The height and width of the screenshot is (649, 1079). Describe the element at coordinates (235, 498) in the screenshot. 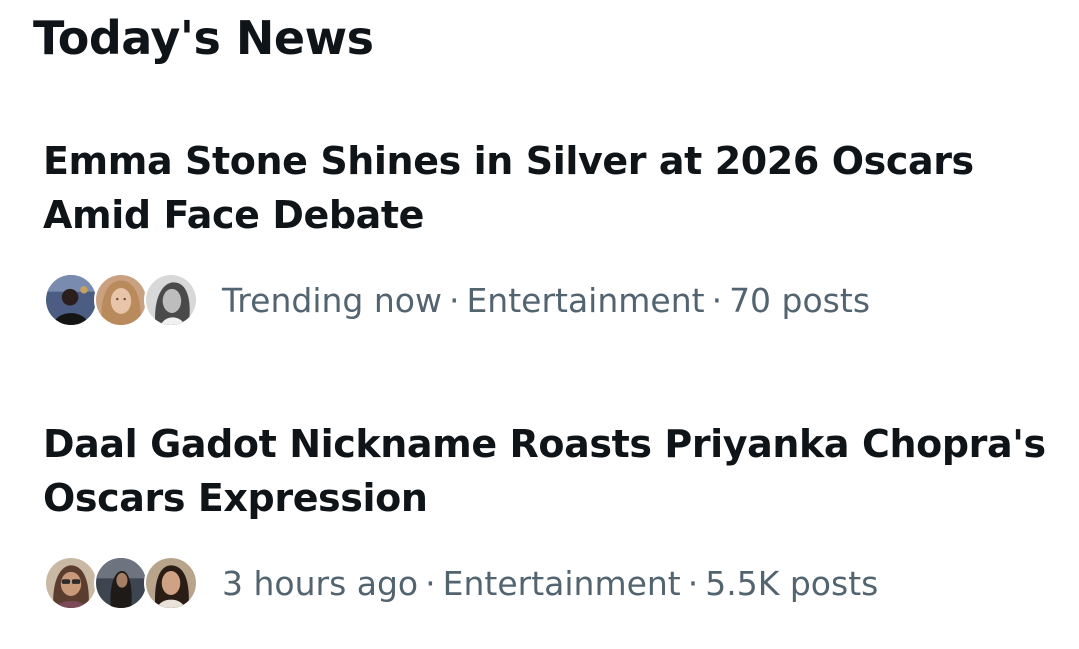

I see `news-headline-line: Oscars Expression` at that location.